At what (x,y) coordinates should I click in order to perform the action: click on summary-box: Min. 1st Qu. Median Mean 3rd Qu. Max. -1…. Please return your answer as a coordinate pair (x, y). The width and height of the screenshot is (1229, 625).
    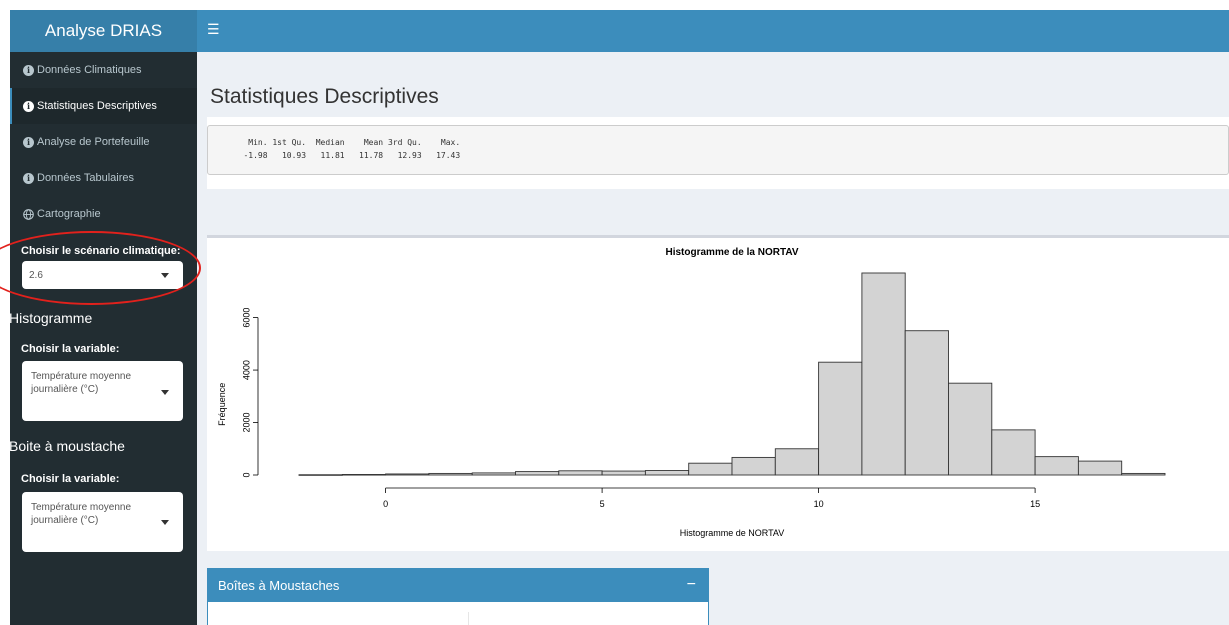
    Looking at the image, I should click on (718, 153).